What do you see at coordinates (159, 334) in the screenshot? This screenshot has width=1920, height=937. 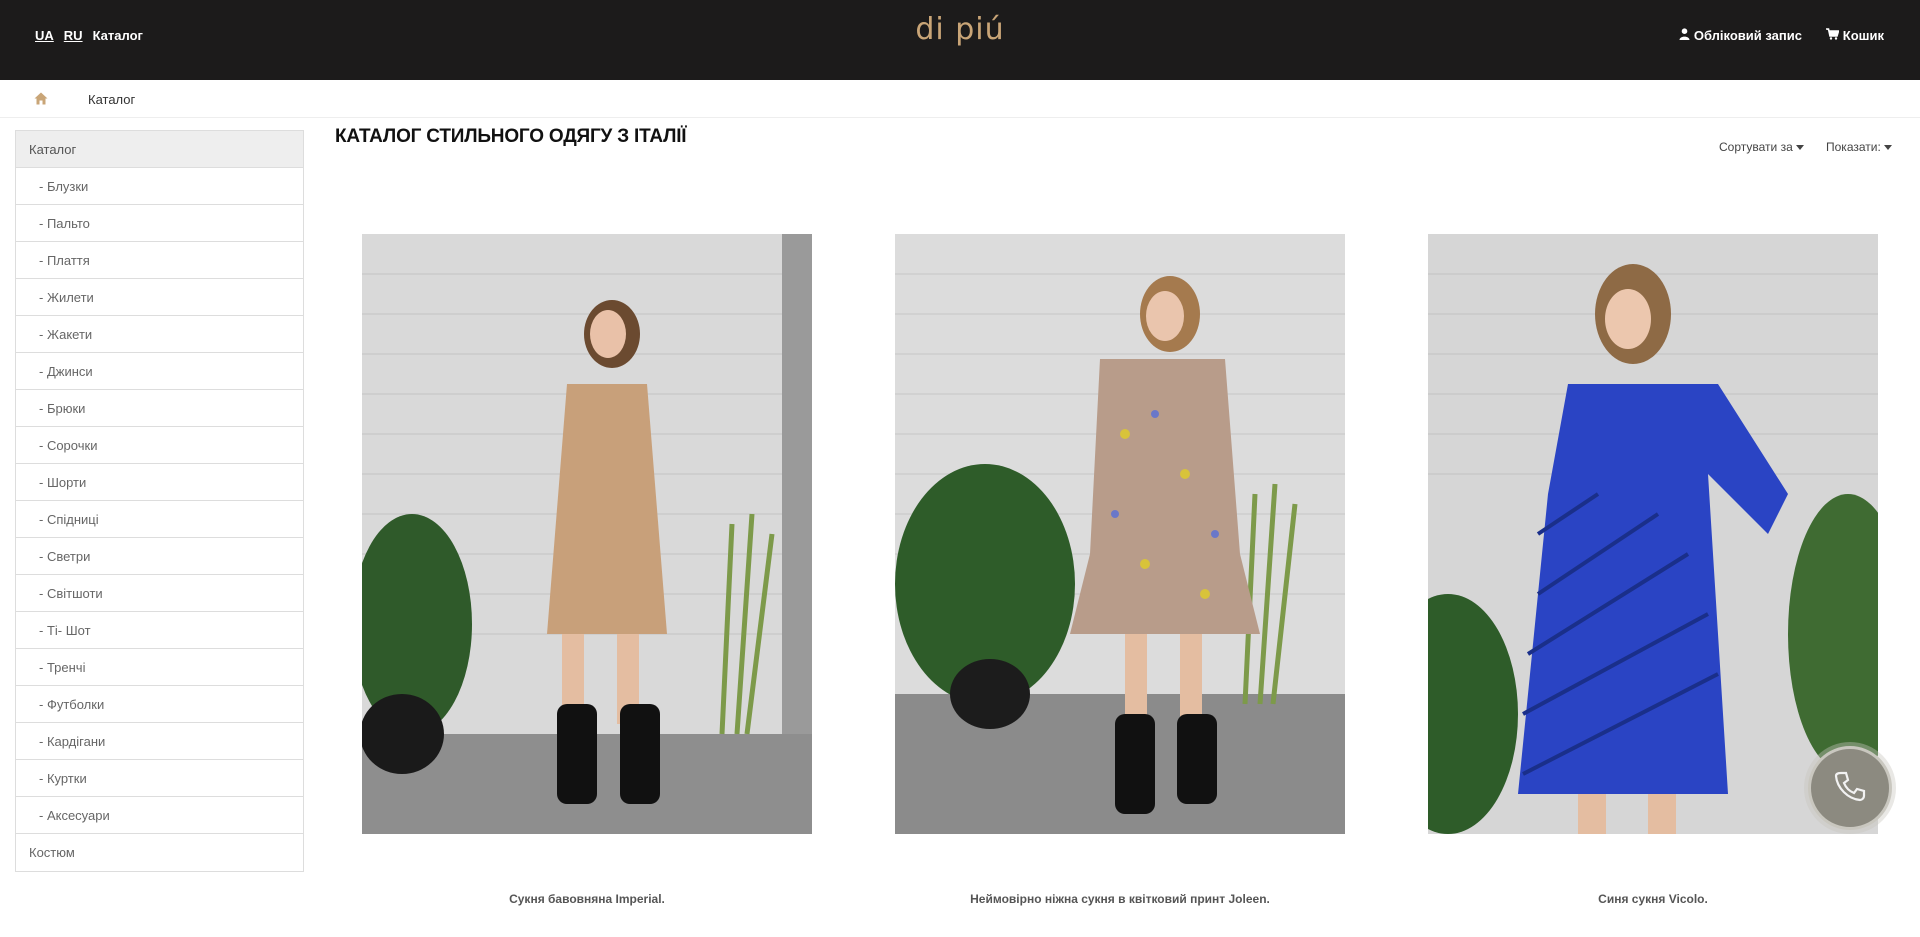 I see `sidebar-item-jackets: - Жакети` at bounding box center [159, 334].